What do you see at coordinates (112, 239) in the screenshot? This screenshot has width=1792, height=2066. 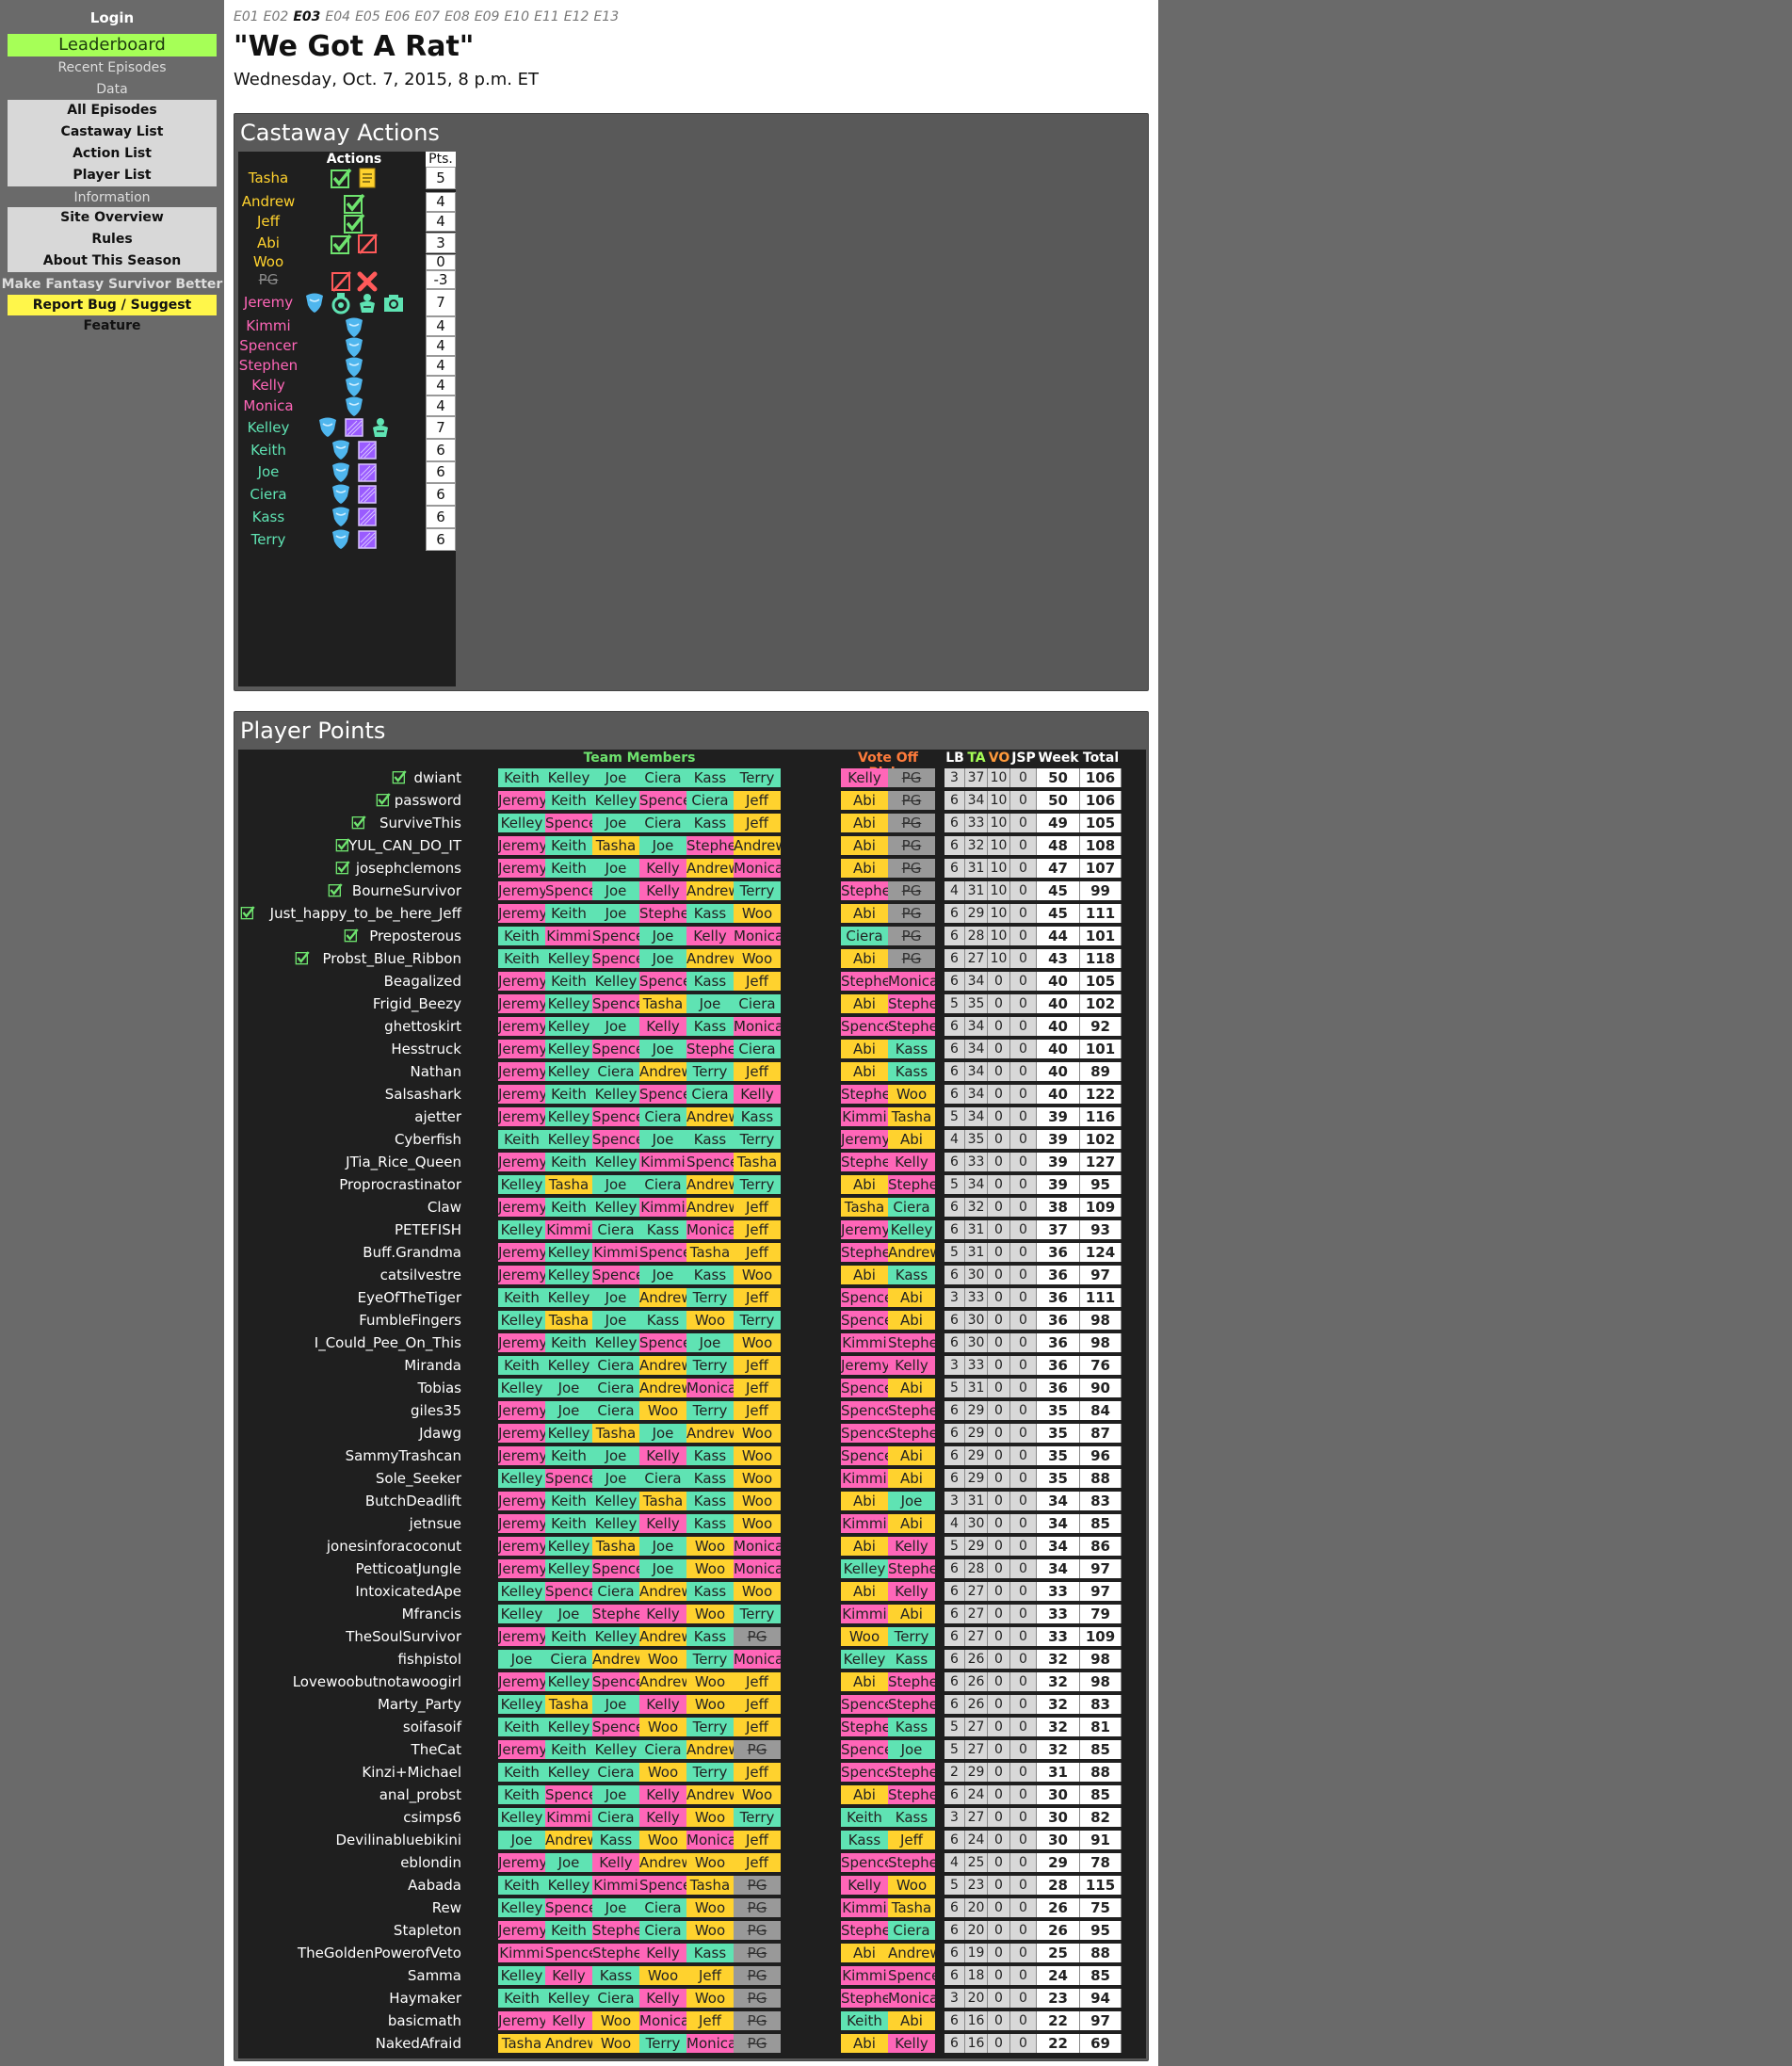 I see `rules-link: Rules` at bounding box center [112, 239].